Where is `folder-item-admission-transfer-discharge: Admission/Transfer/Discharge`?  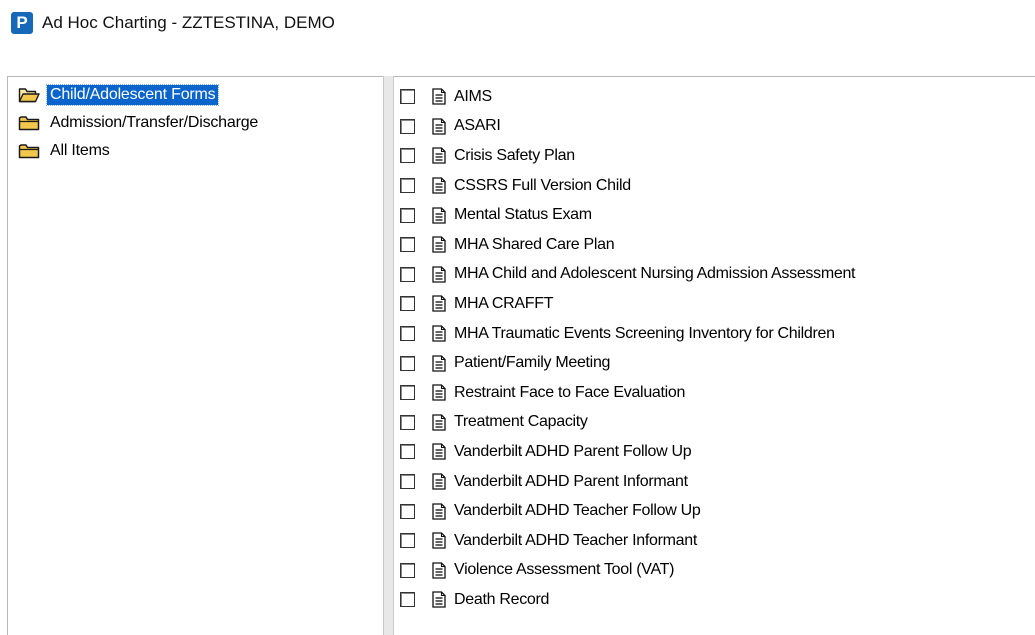
folder-item-admission-transfer-discharge: Admission/Transfer/Discharge is located at coordinates (200, 123).